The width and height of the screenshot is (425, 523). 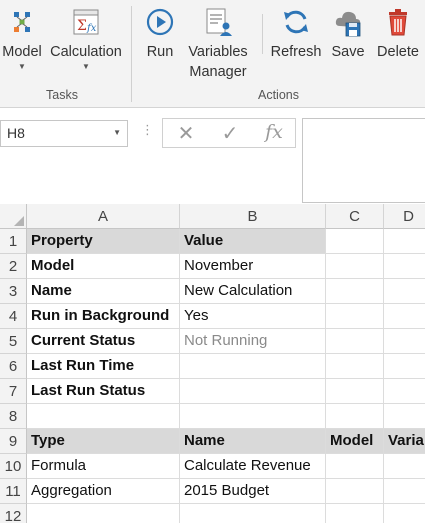 I want to click on cell-d10, so click(x=404, y=466).